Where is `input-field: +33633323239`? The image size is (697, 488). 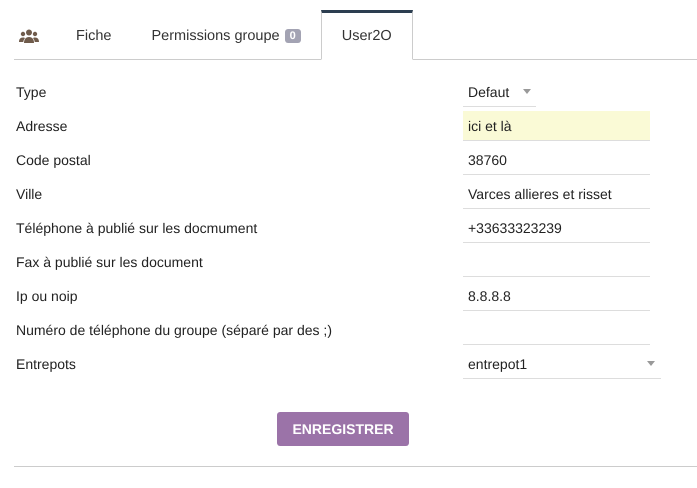
input-field: +33633323239 is located at coordinates (556, 228).